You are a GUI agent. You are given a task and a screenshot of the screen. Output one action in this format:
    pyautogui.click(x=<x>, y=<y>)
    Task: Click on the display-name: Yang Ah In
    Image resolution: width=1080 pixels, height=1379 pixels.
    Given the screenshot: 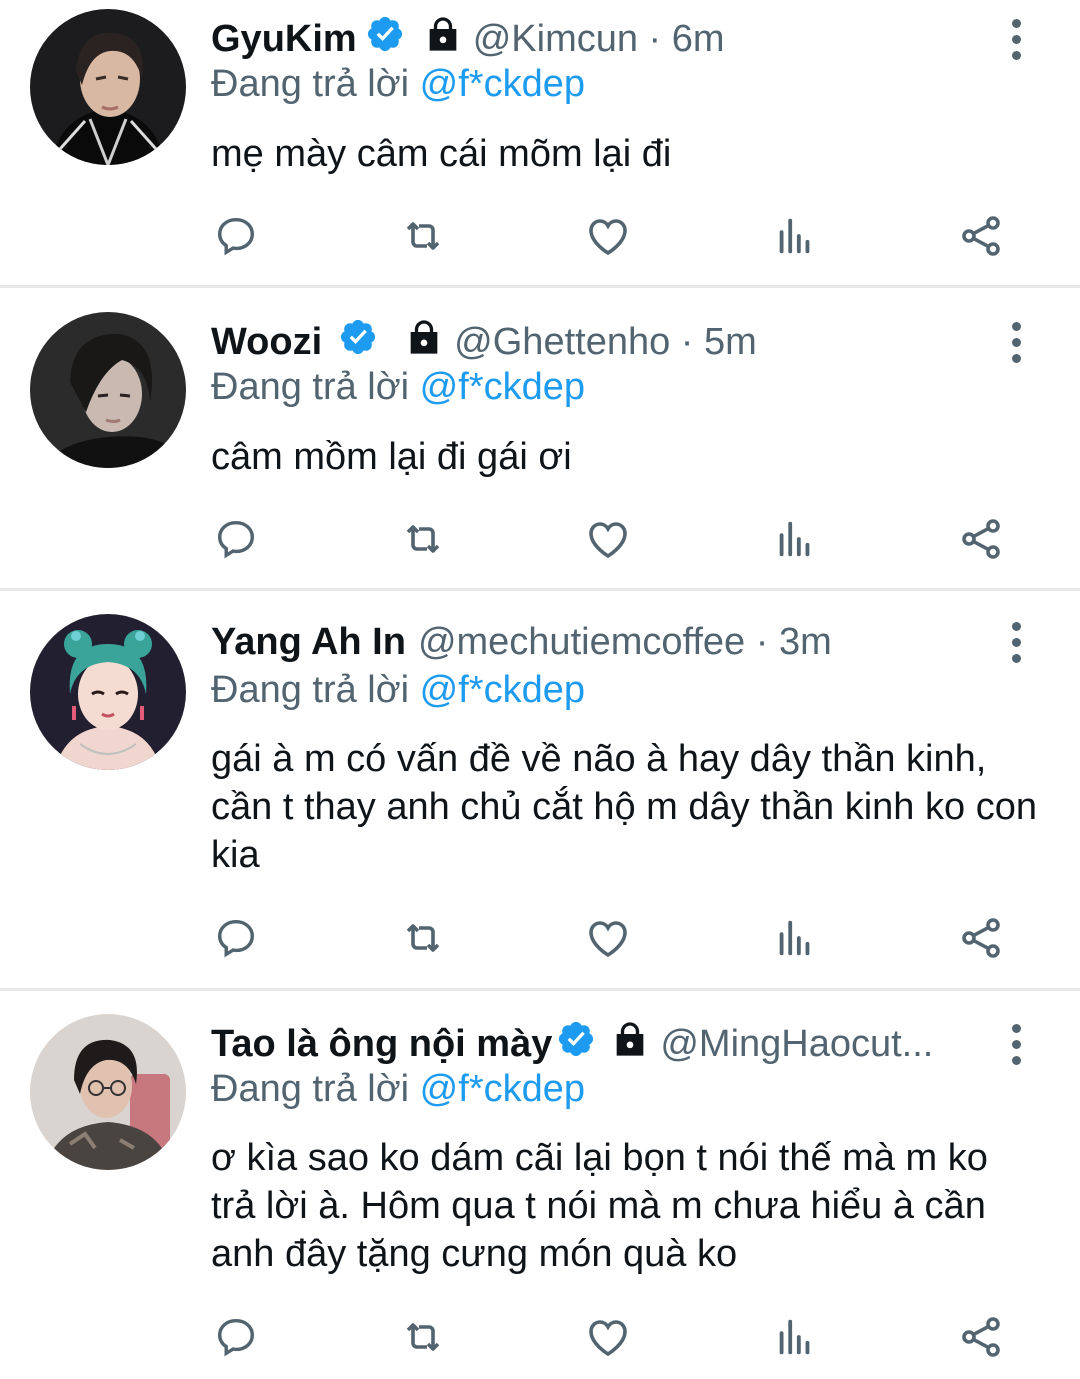 What is the action you would take?
    pyautogui.click(x=308, y=642)
    